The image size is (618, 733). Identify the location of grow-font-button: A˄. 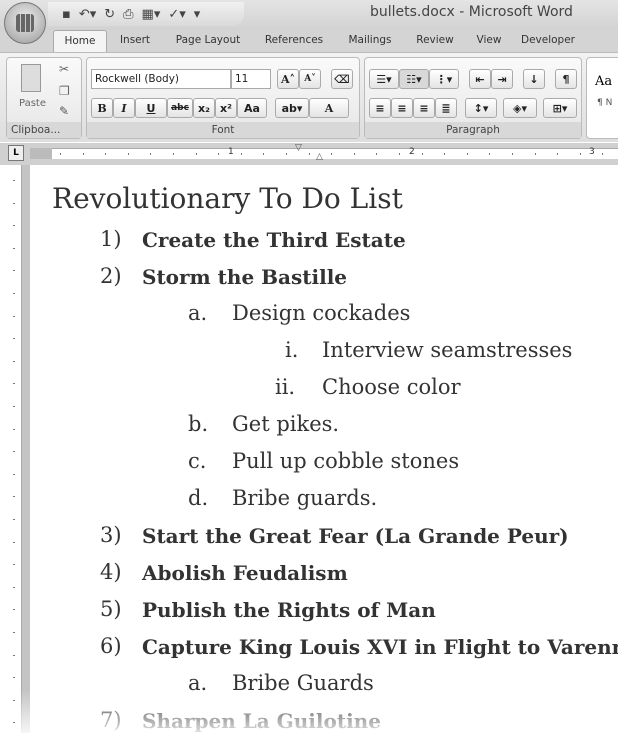
(288, 79).